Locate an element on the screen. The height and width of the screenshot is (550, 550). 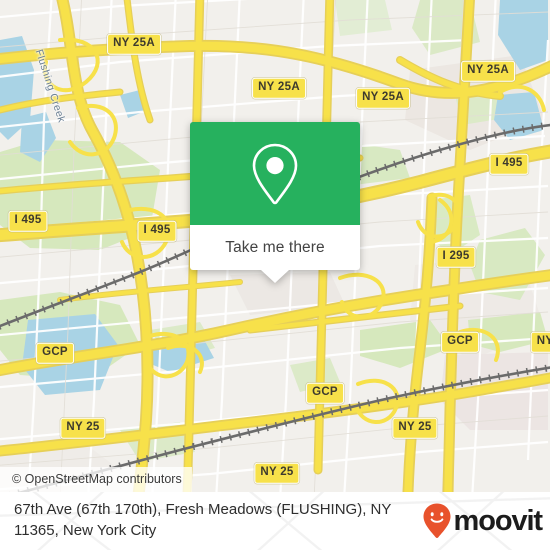
moovit-brand-logo: moovit is located at coordinates (483, 521).